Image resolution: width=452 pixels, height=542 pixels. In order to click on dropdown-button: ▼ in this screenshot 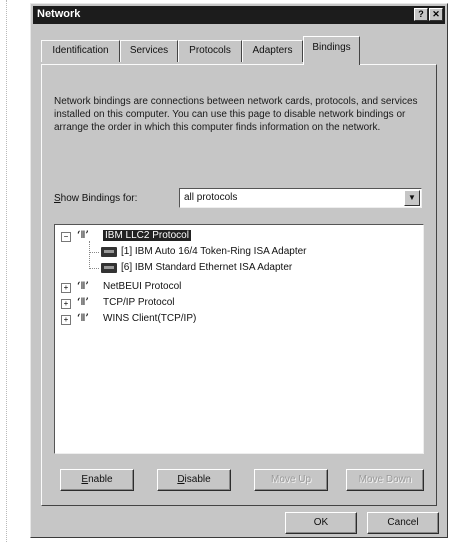, I will do `click(412, 198)`.